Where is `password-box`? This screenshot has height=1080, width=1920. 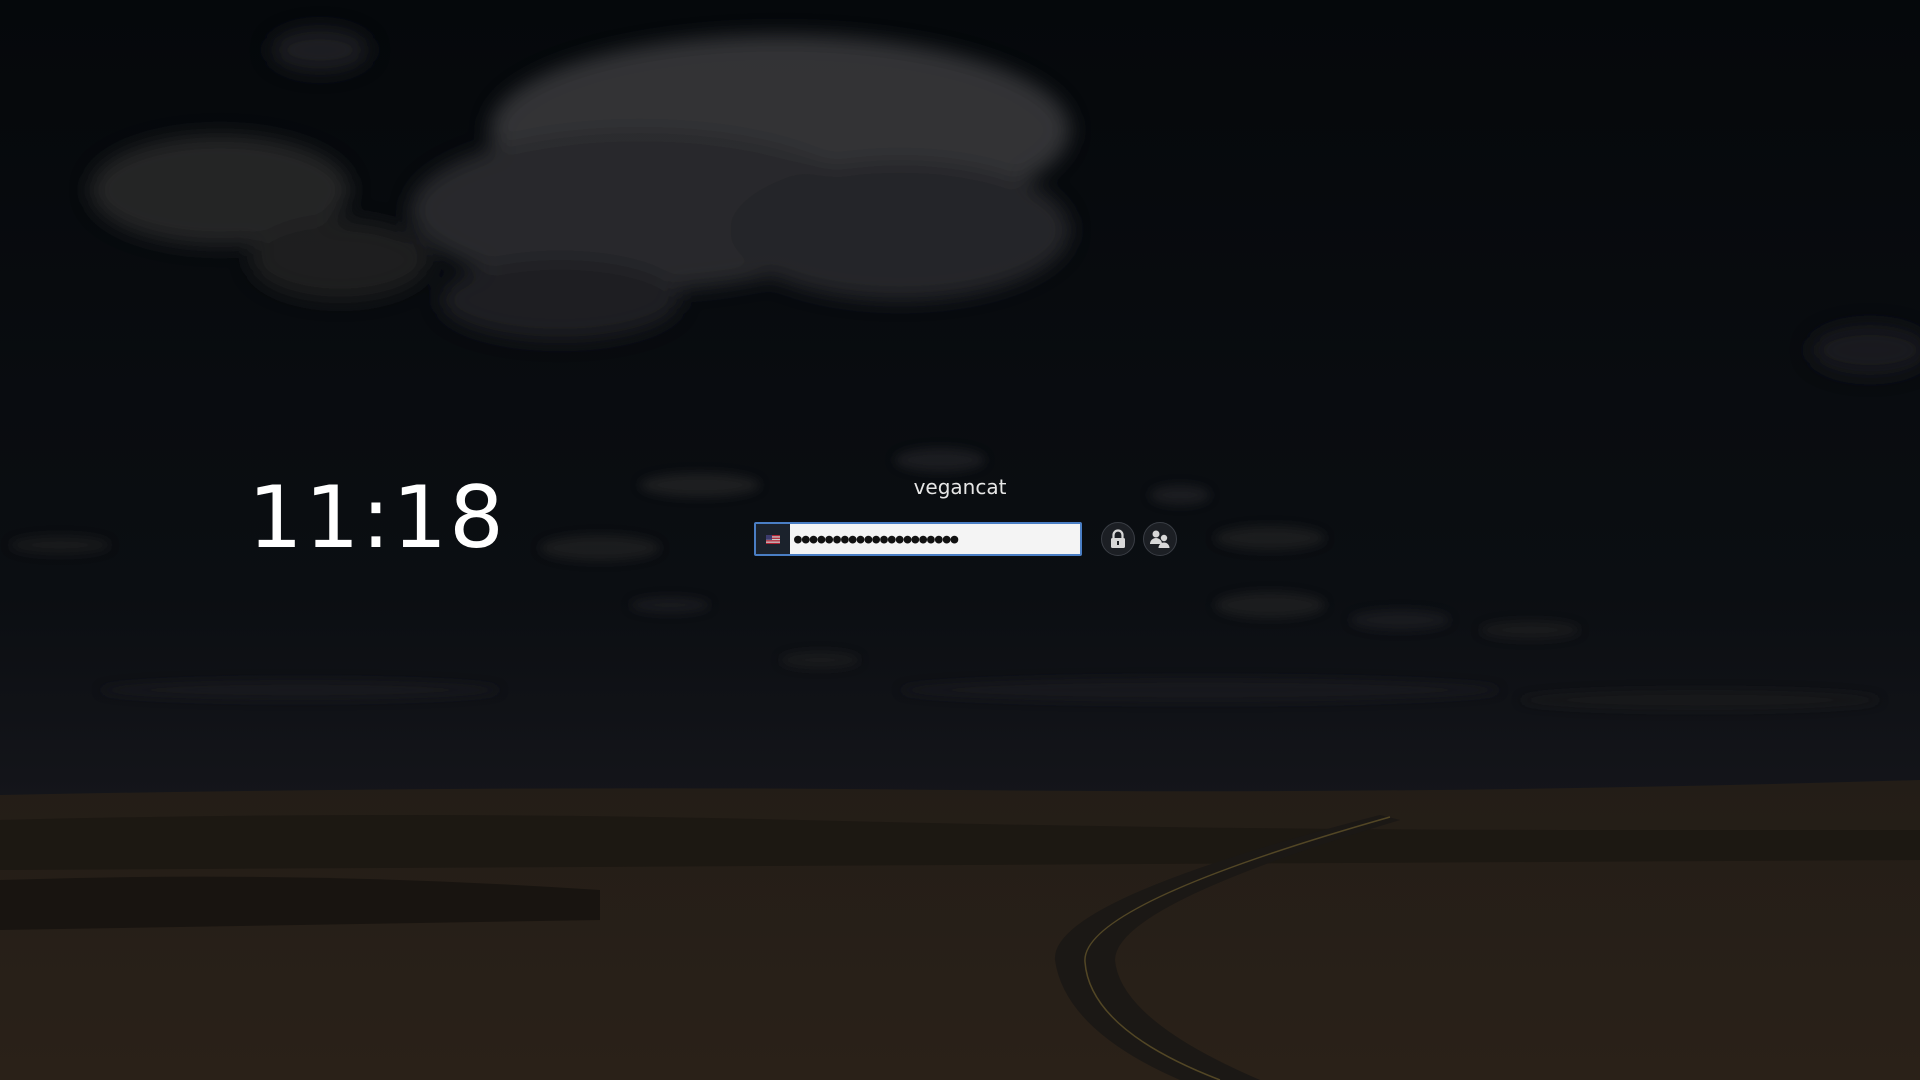 password-box is located at coordinates (918, 539).